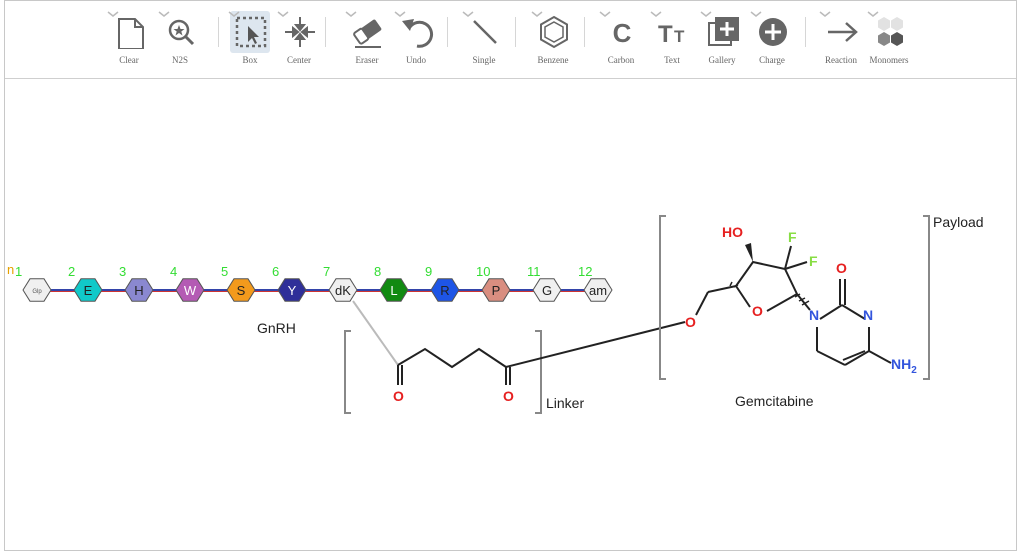 The image size is (1021, 555). What do you see at coordinates (10, 269) in the screenshot?
I see `n-terminal-label: n` at bounding box center [10, 269].